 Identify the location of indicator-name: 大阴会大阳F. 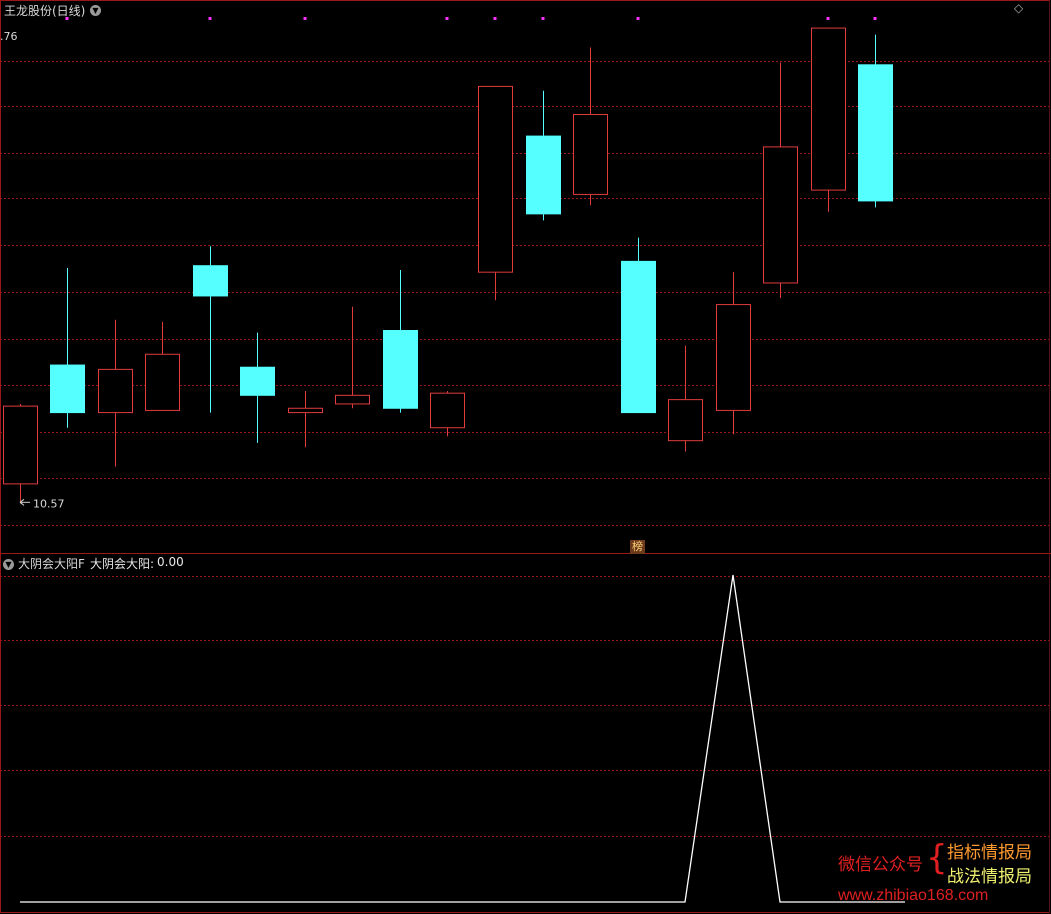
(51, 564).